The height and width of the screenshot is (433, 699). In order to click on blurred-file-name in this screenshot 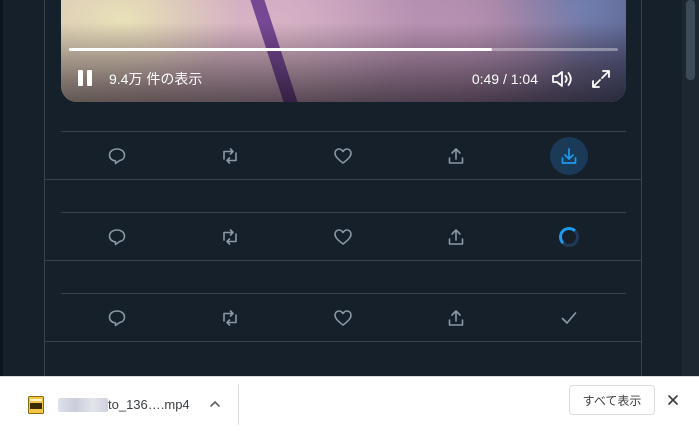, I will do `click(83, 405)`.